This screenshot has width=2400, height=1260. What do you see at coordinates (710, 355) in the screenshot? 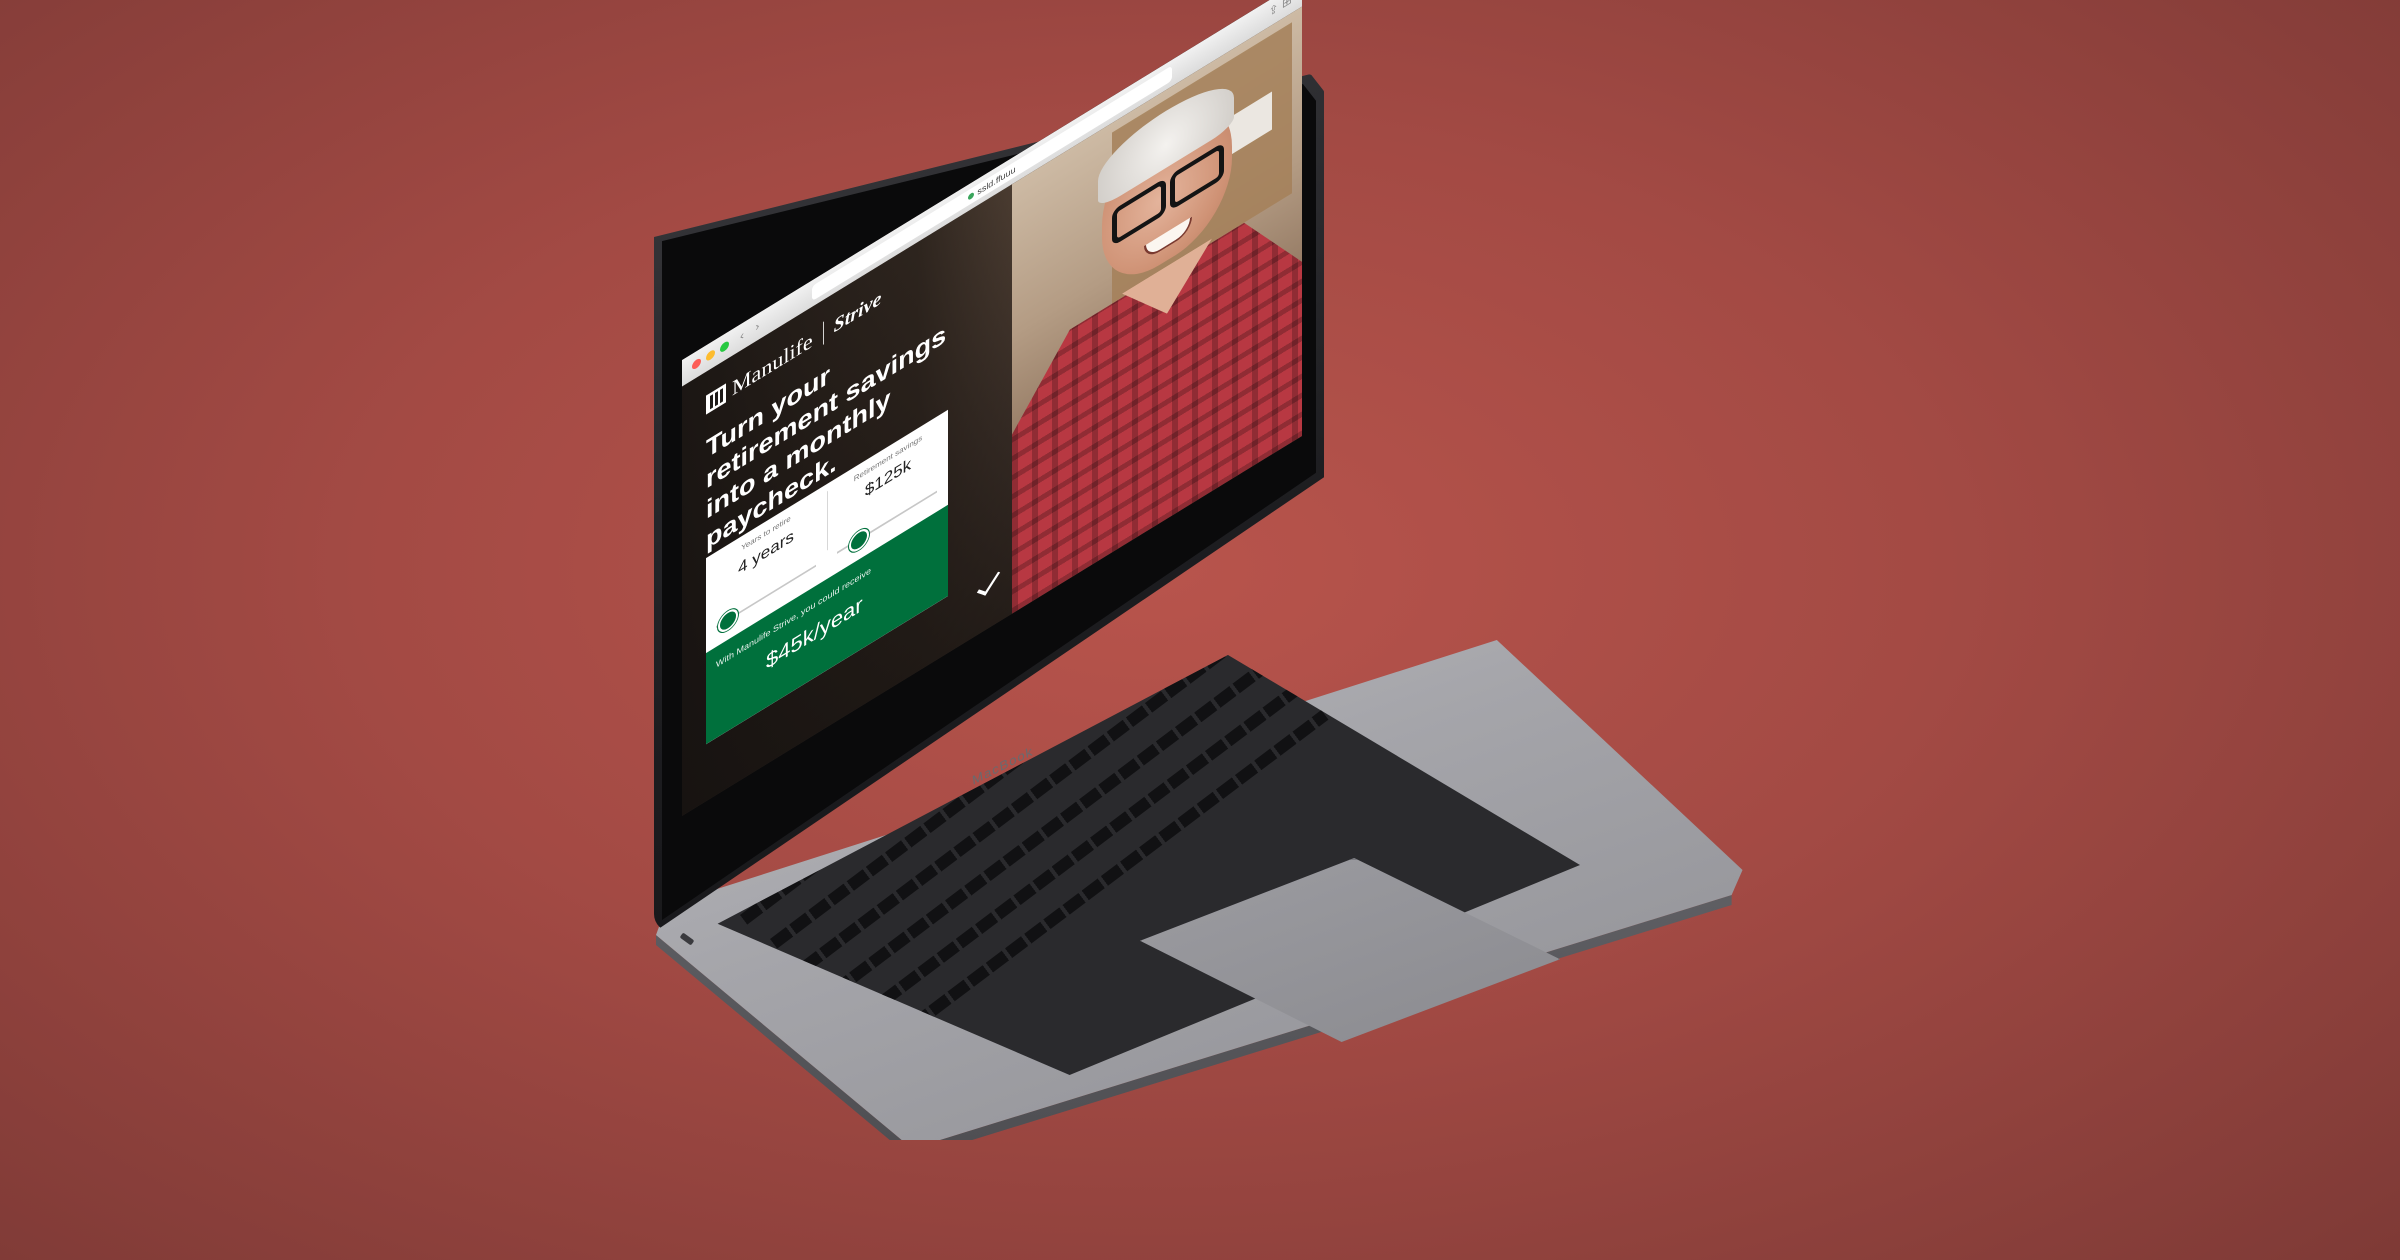
I see `minimize-window-button` at bounding box center [710, 355].